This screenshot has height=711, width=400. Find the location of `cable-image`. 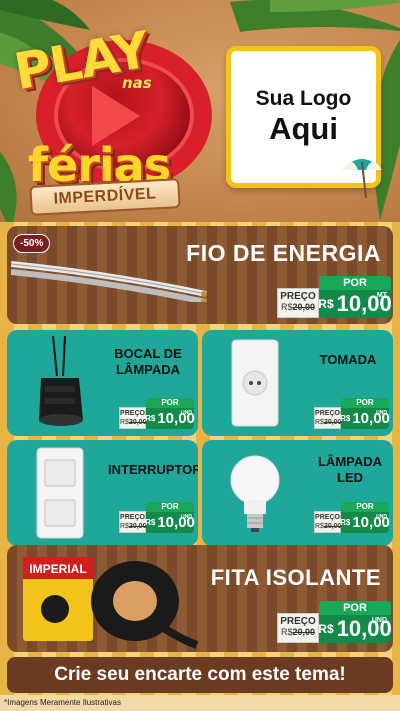

cable-image is located at coordinates (109, 281).